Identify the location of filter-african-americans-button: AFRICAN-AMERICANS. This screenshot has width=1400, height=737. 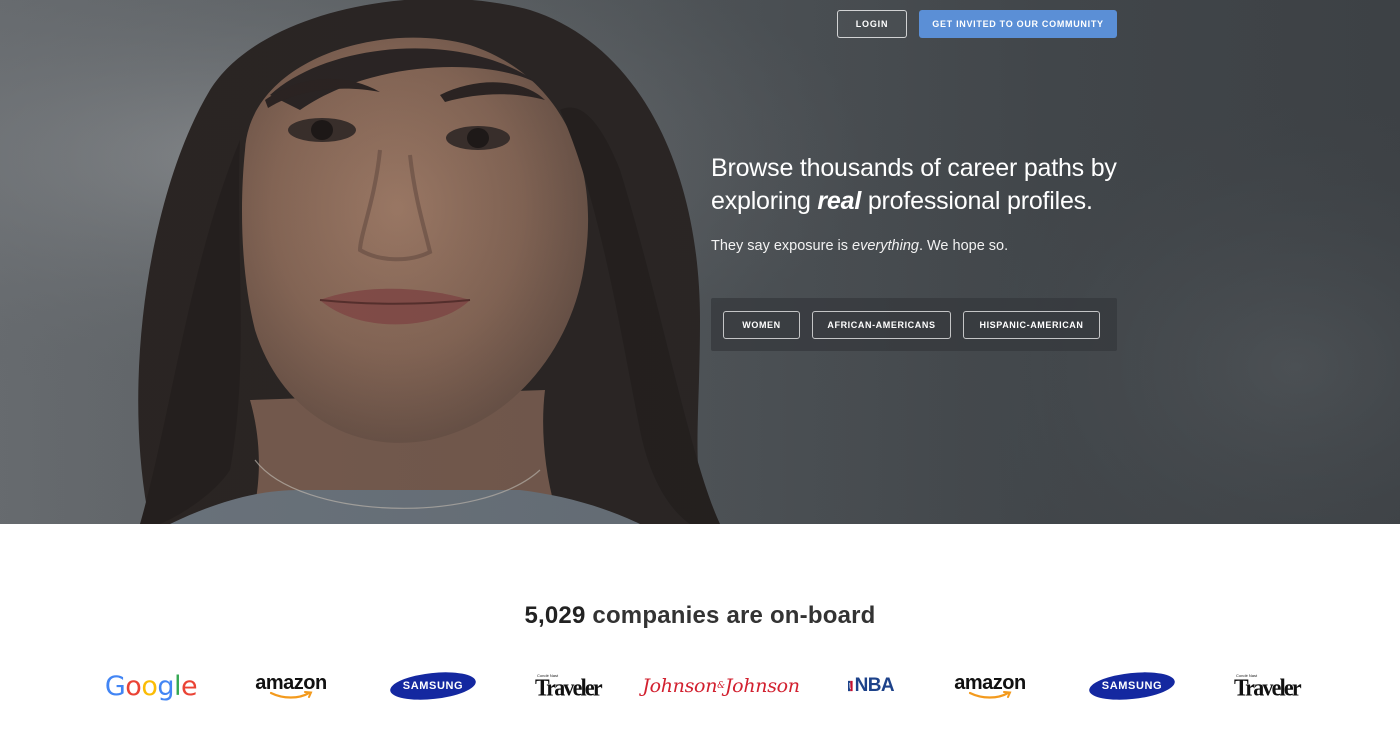
(881, 324).